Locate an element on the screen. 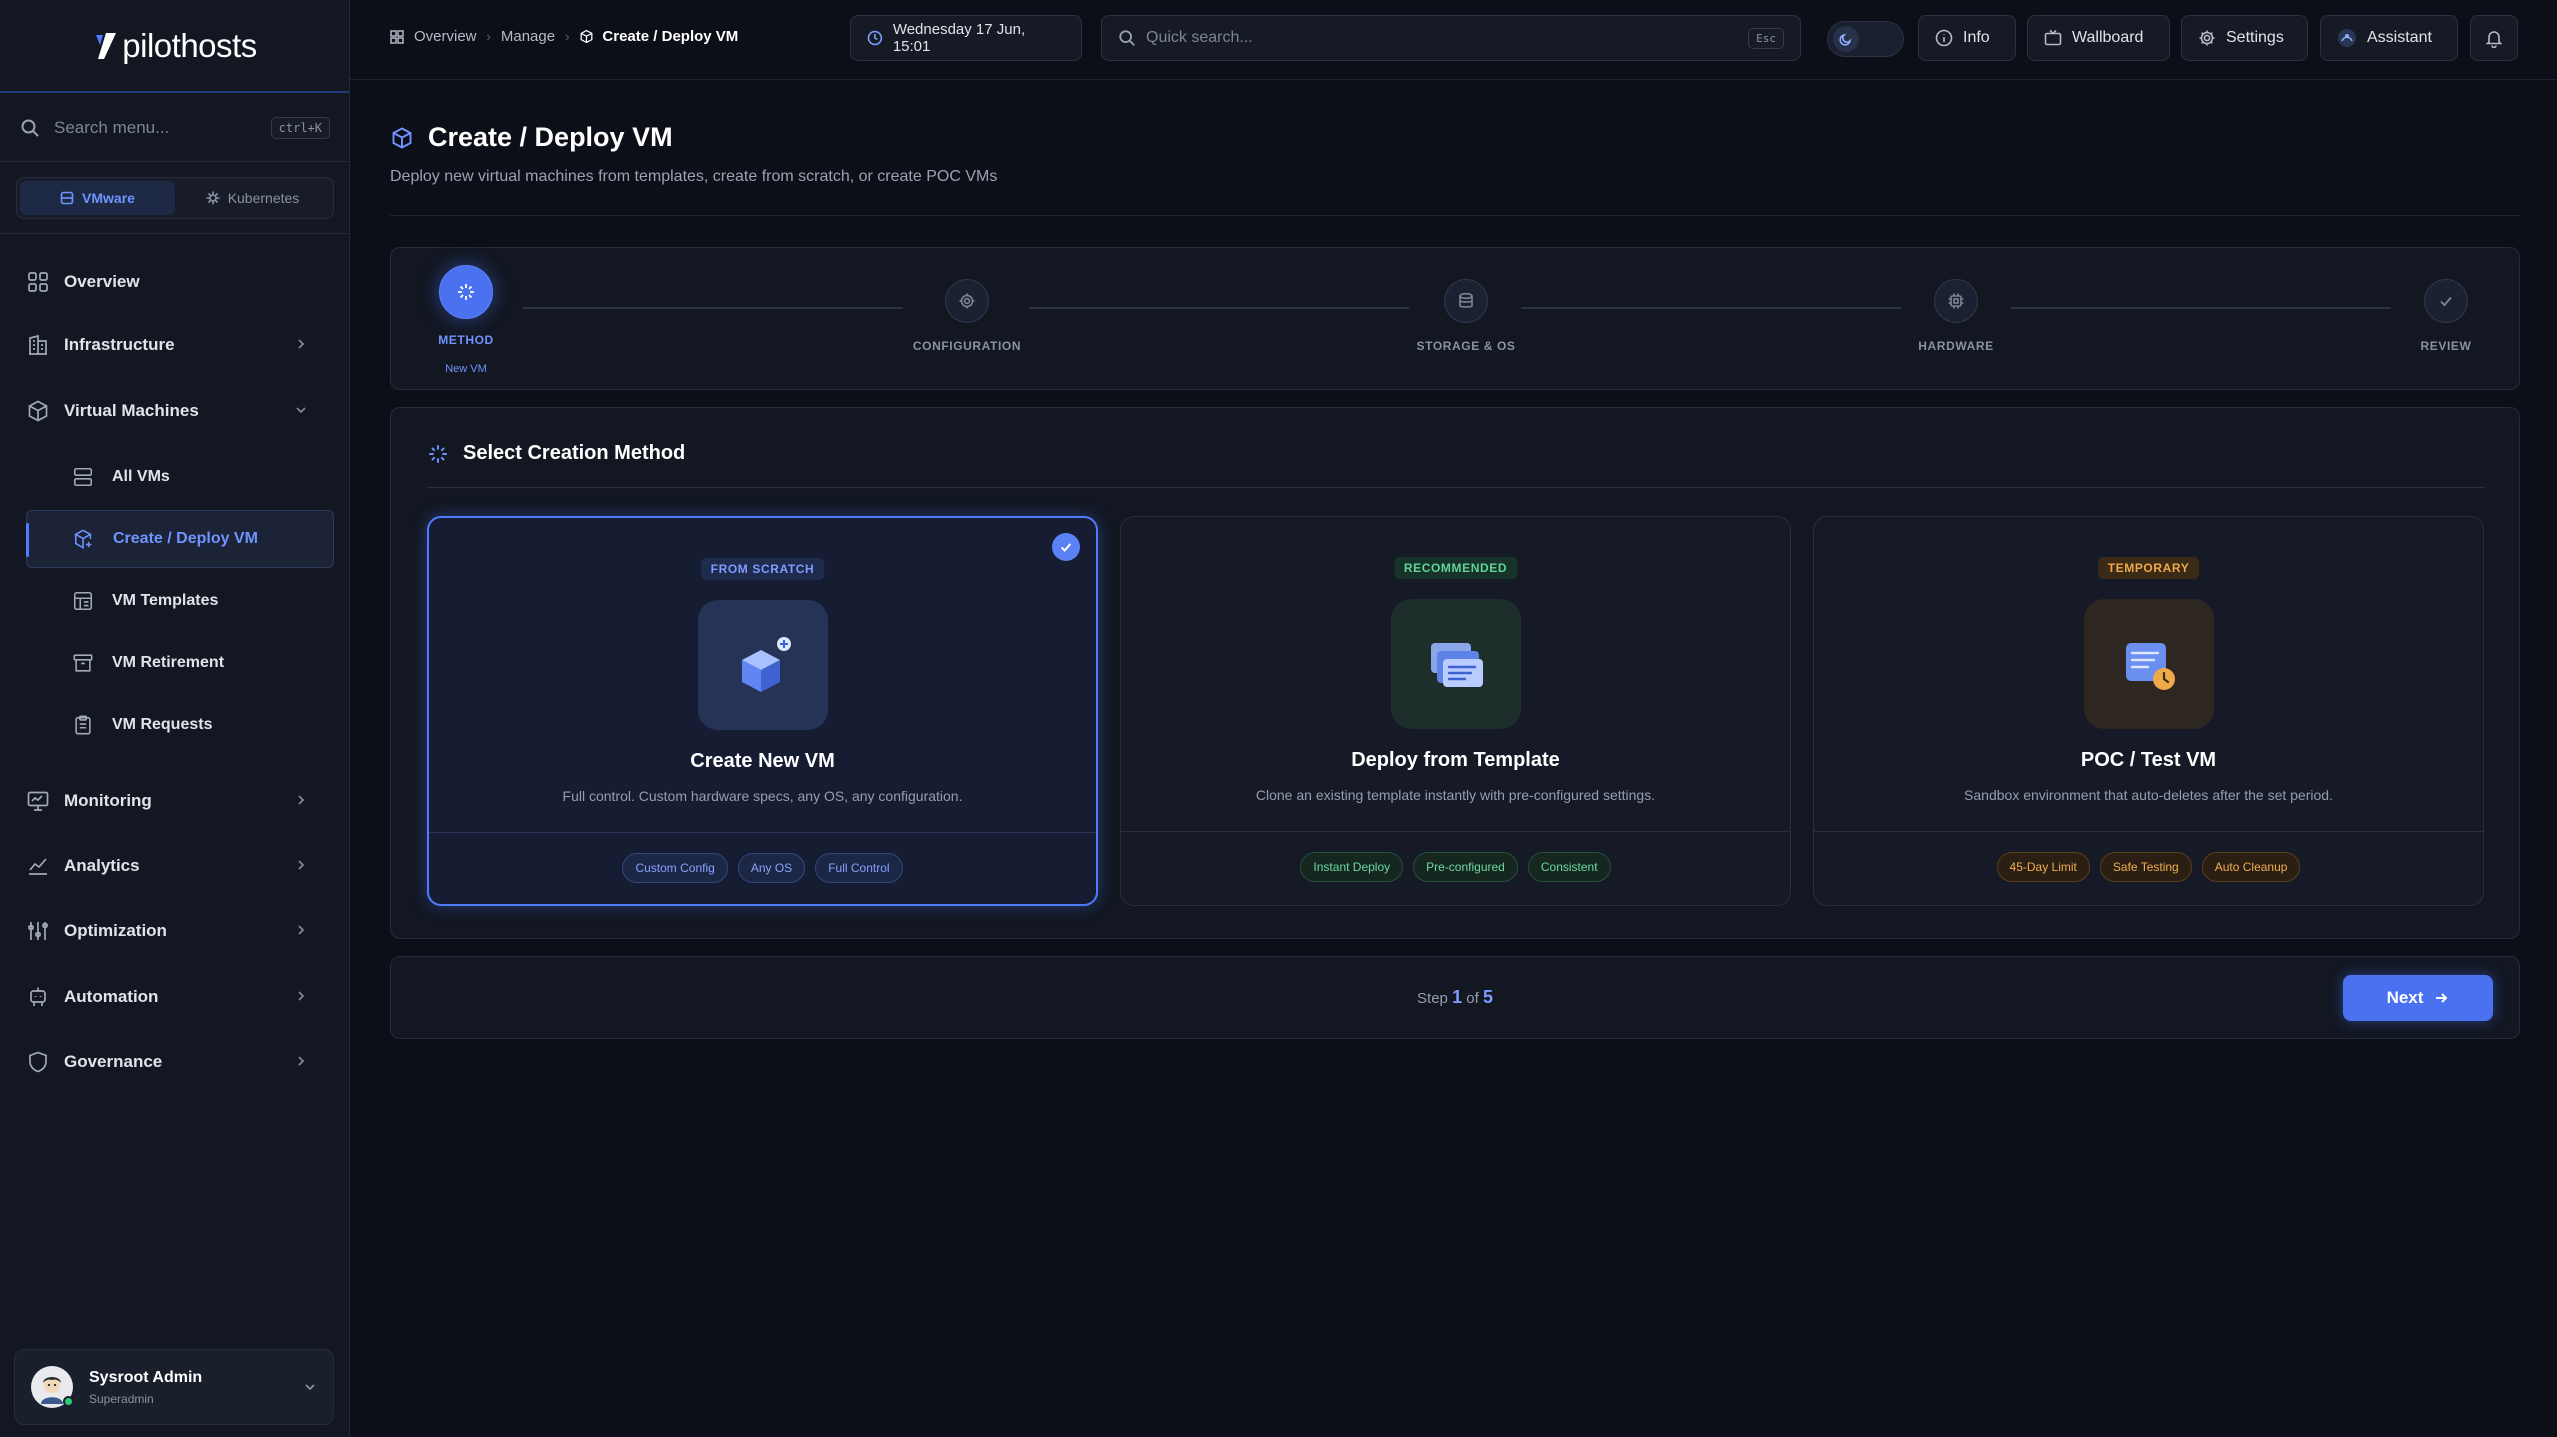 The image size is (2557, 1437). card-tags: Instant Deploy Pre-configured Consistent is located at coordinates (1455, 867).